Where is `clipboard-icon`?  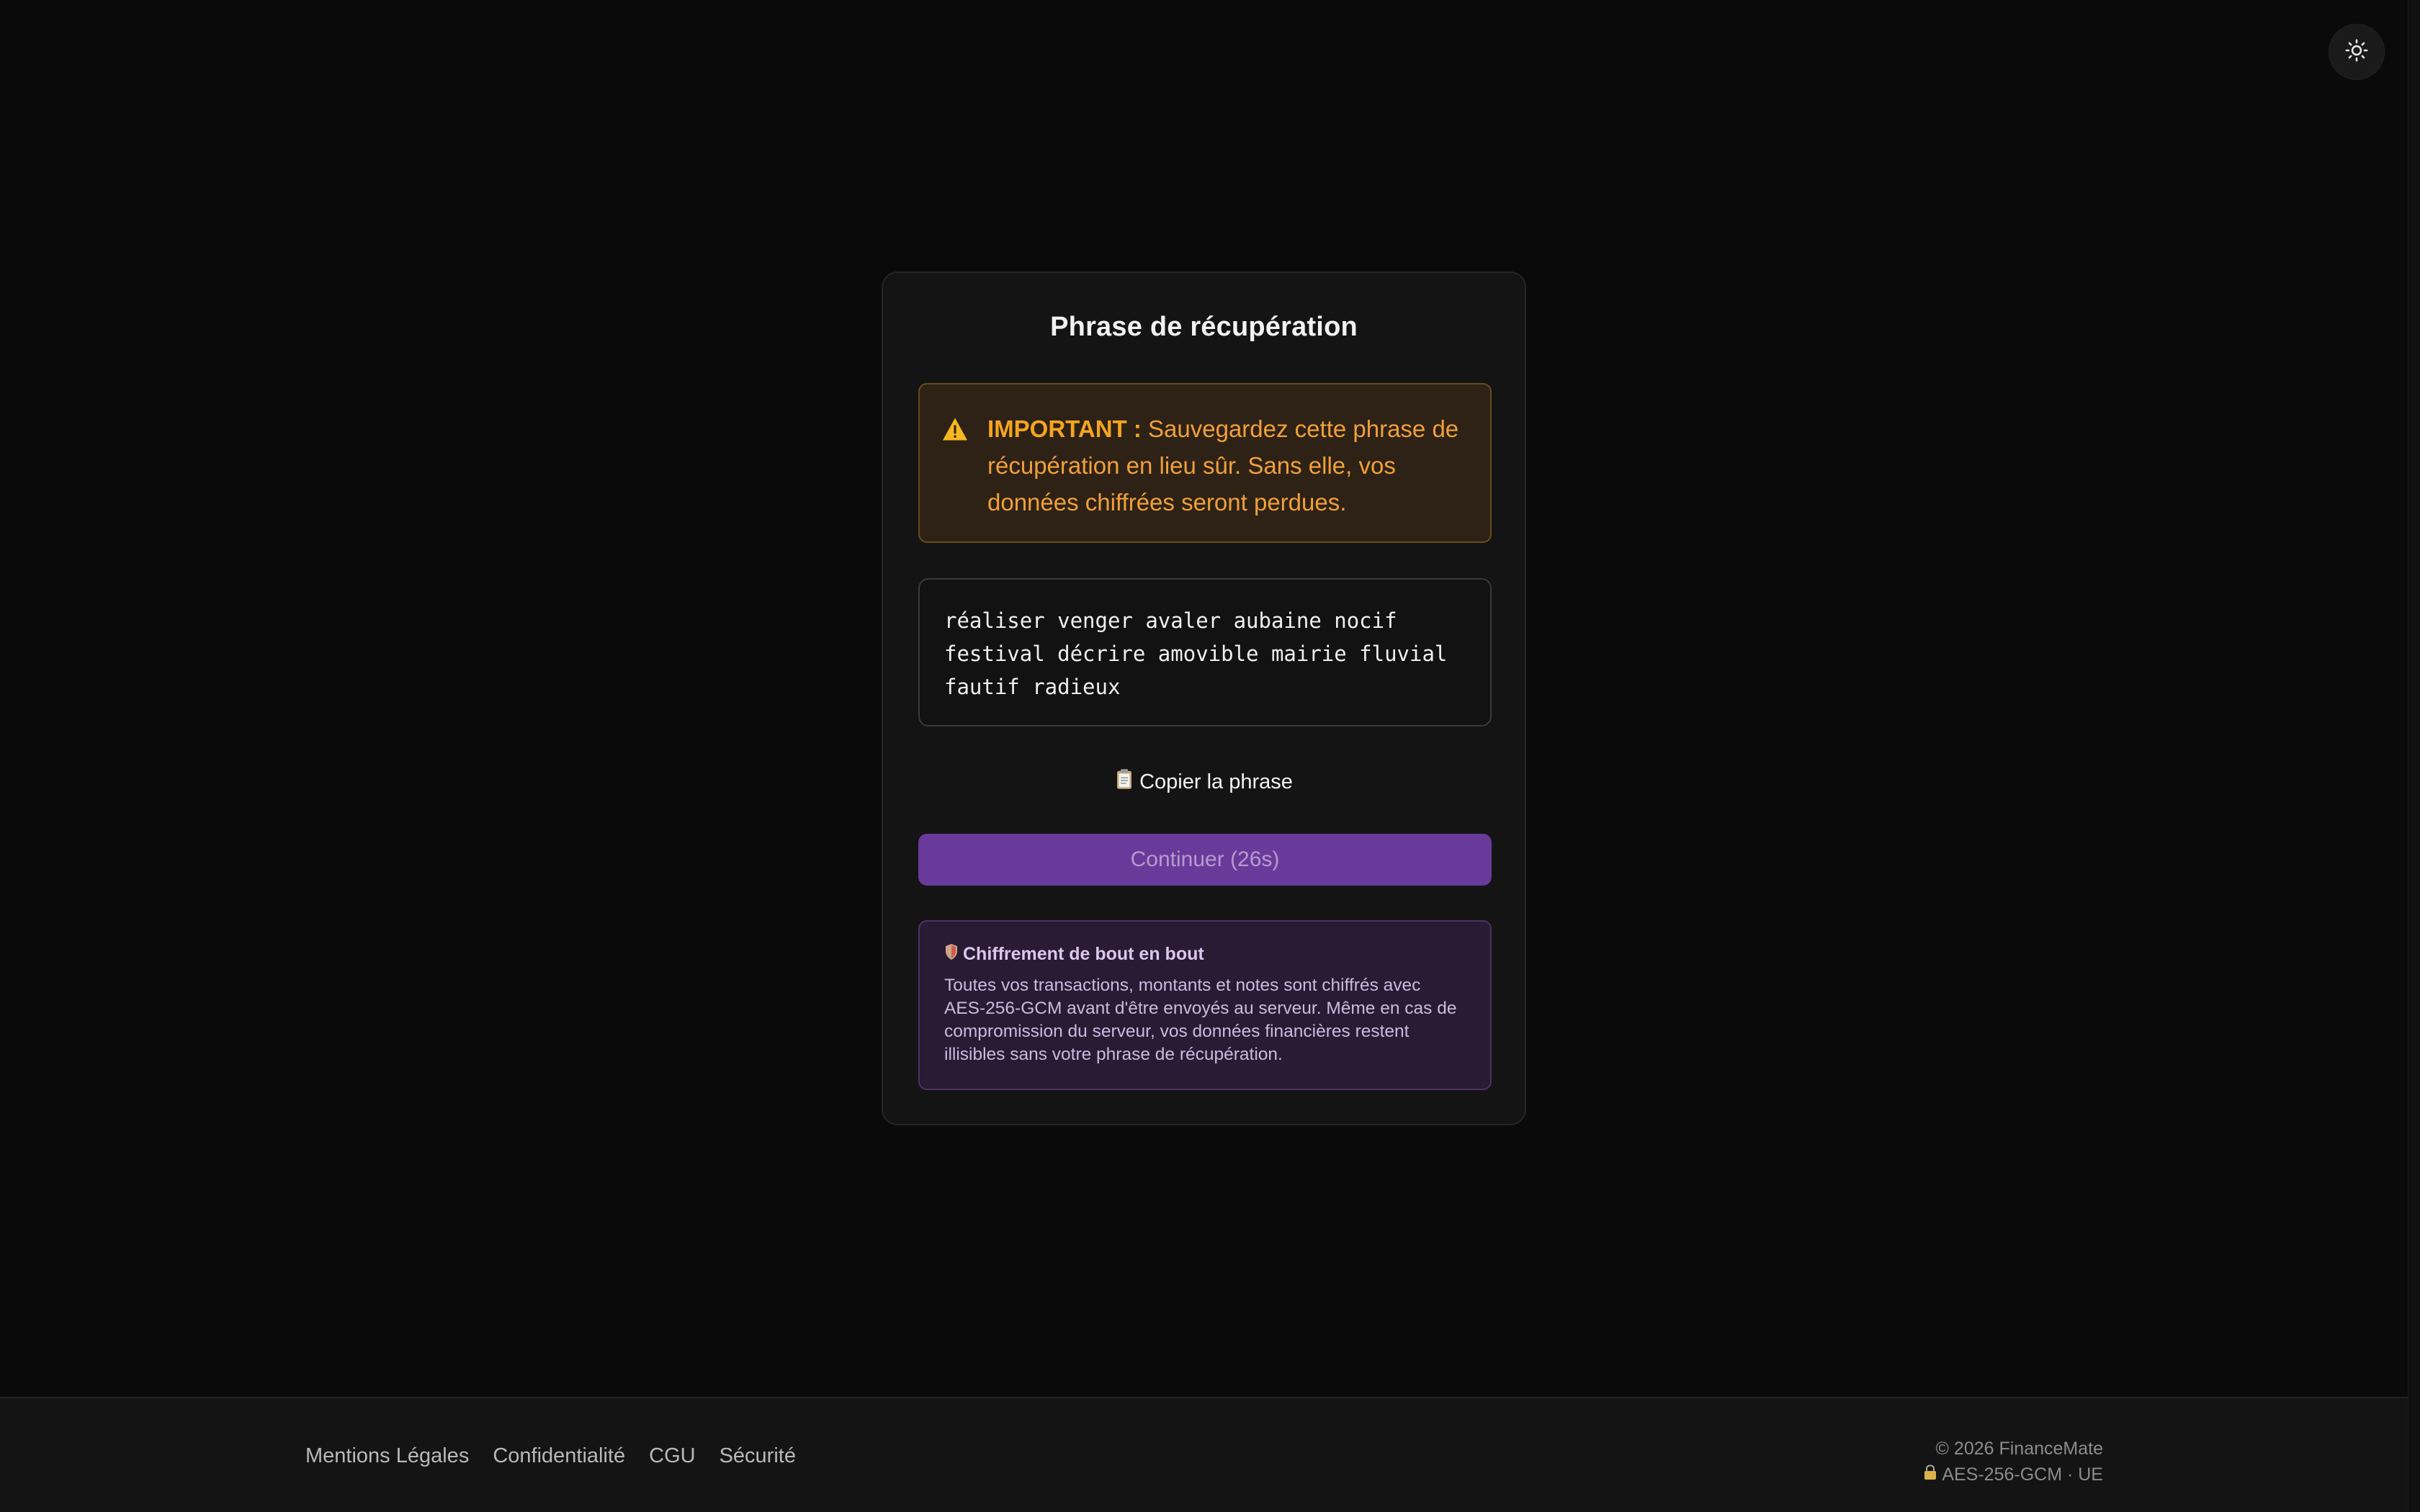
clipboard-icon is located at coordinates (1124, 782).